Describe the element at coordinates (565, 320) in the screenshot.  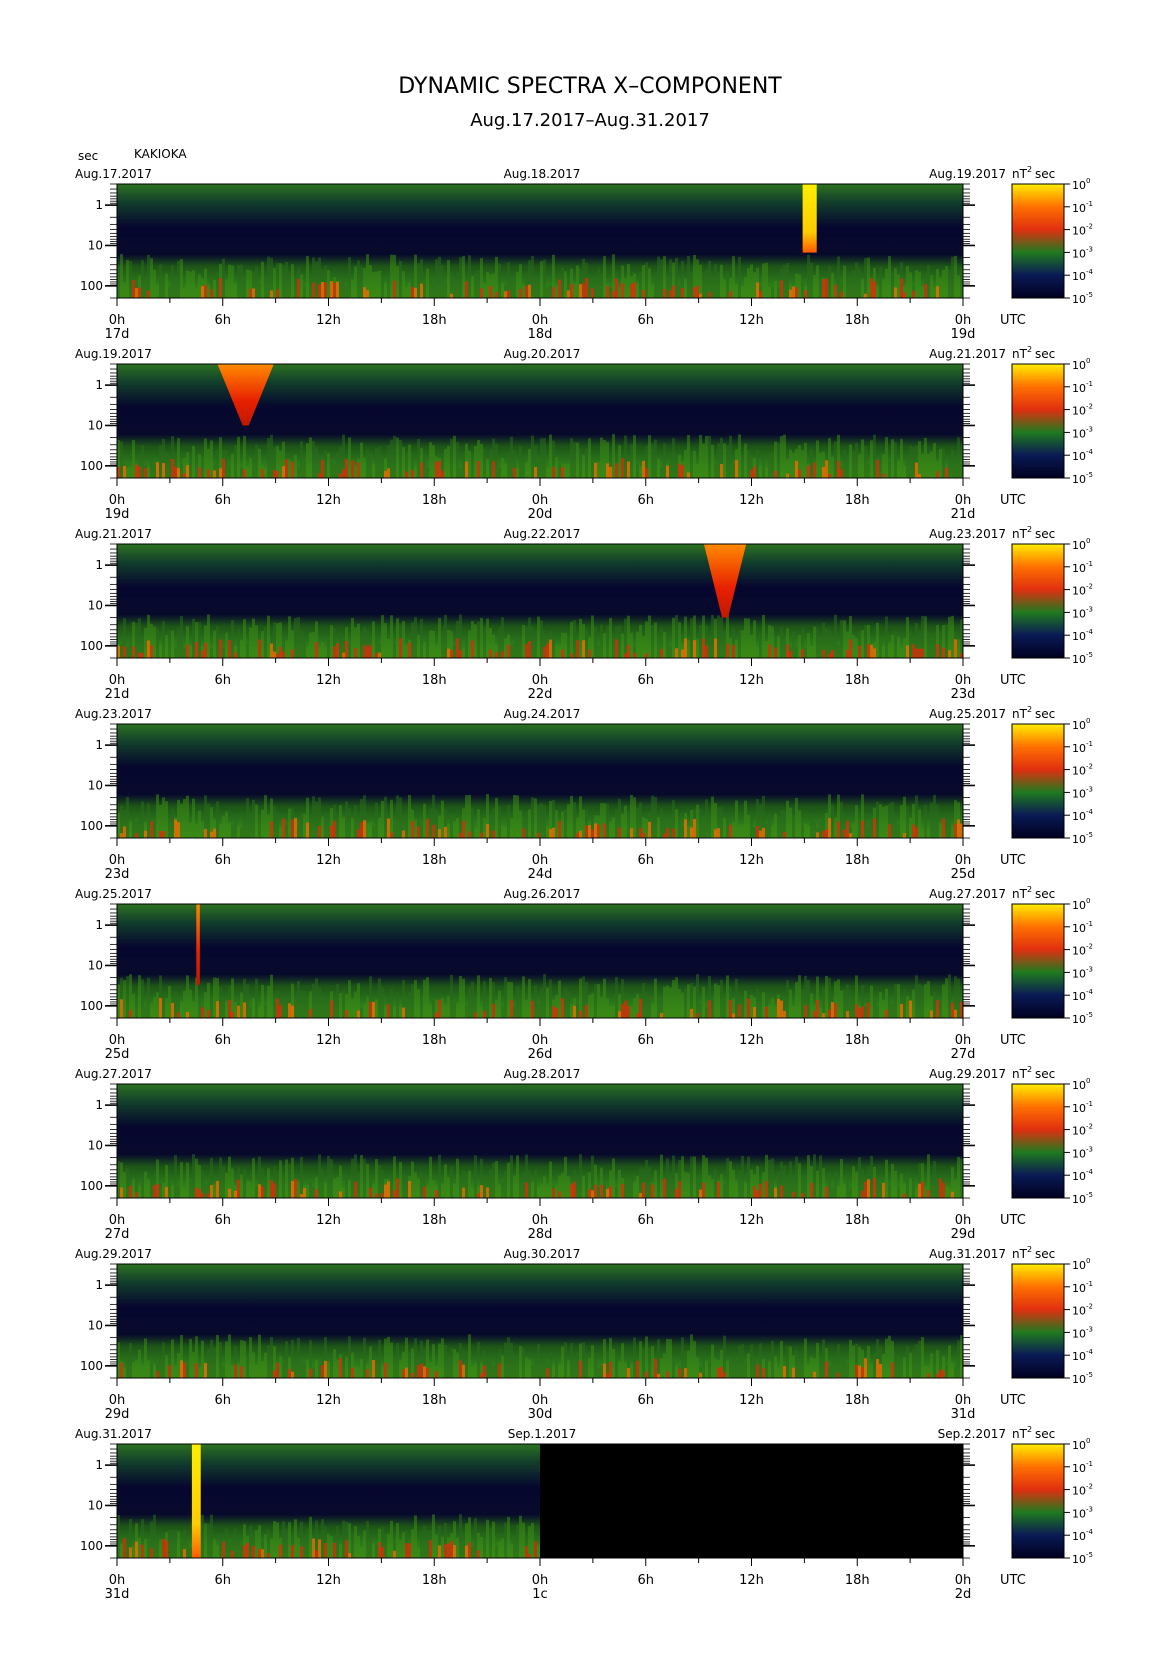
I see `x-axis: 0h 6h 12h 18h 0h 6h 12h 18h 0h UTC 17d 18d 19d` at that location.